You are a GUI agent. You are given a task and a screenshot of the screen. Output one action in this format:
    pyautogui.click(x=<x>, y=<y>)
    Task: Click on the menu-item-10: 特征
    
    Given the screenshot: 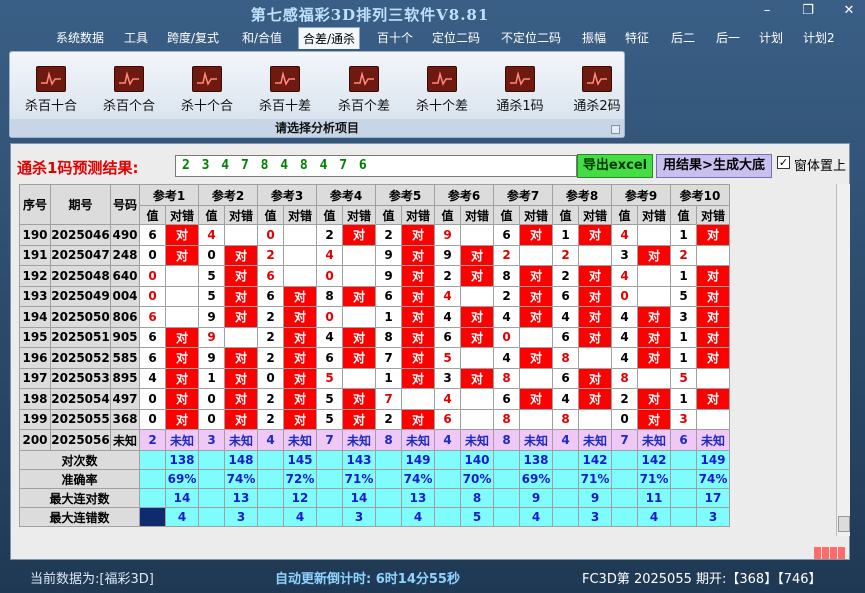 What is the action you would take?
    pyautogui.click(x=637, y=38)
    